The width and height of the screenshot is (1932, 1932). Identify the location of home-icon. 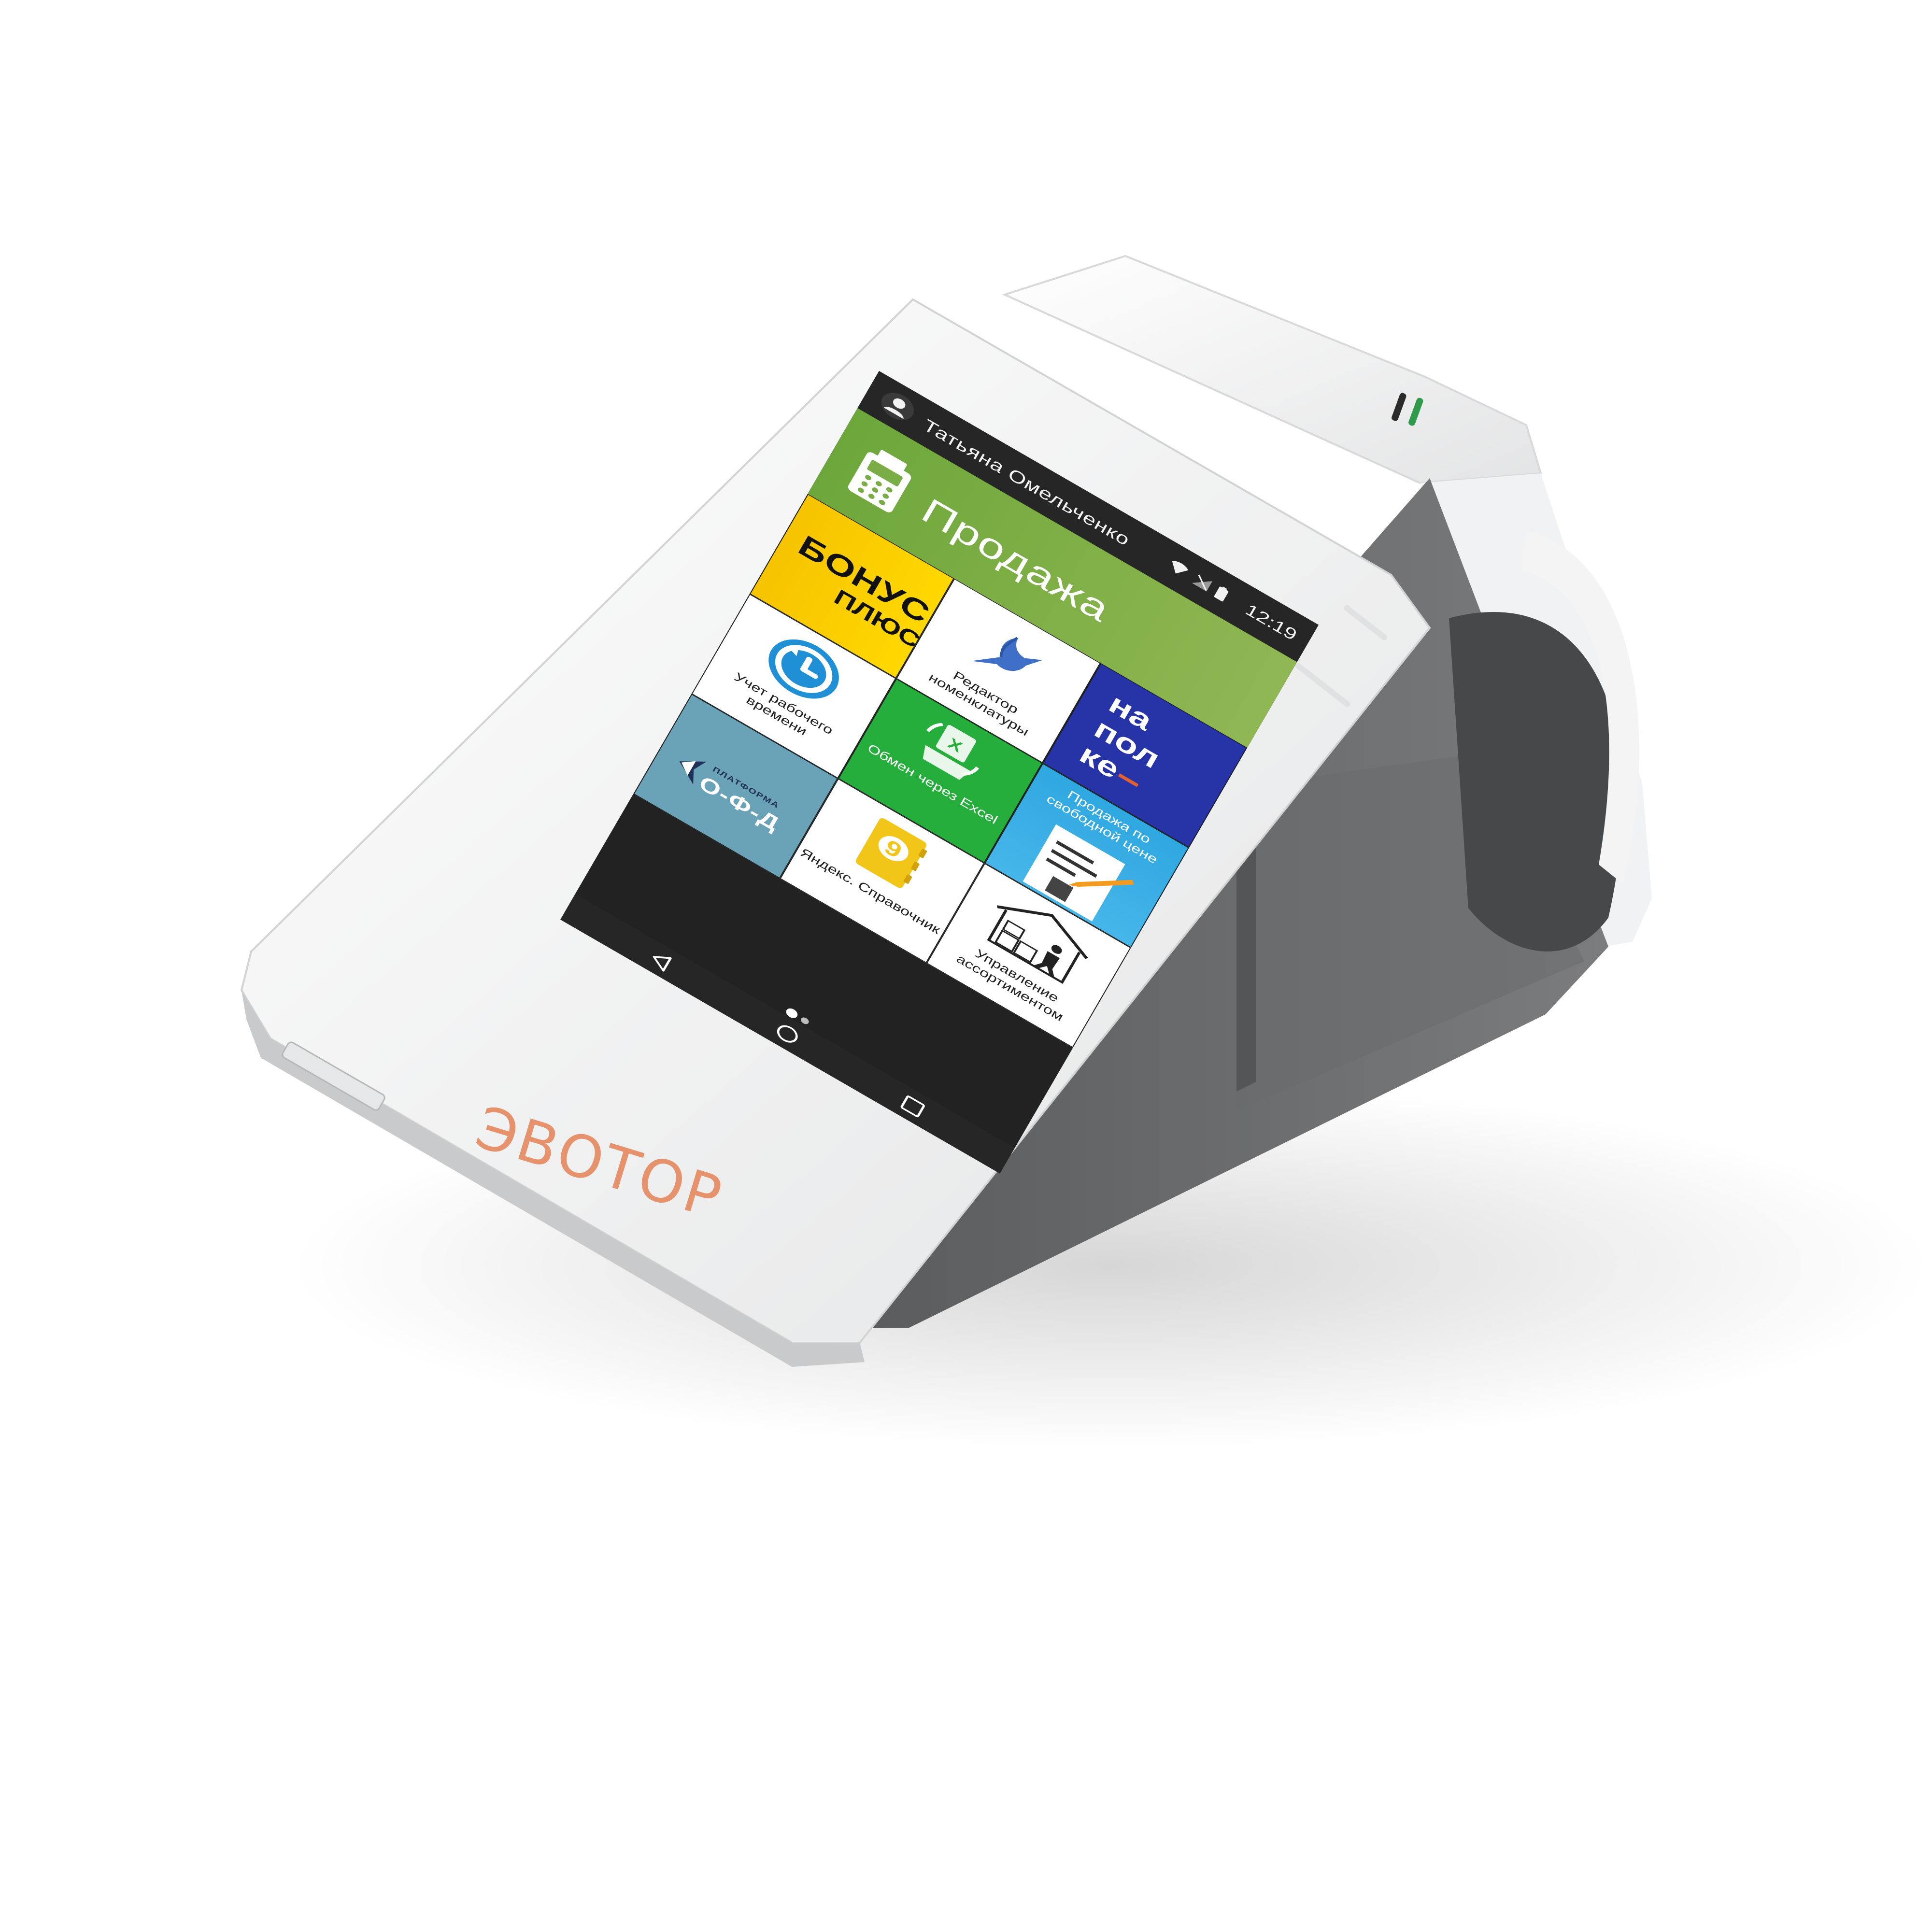
(787, 1034).